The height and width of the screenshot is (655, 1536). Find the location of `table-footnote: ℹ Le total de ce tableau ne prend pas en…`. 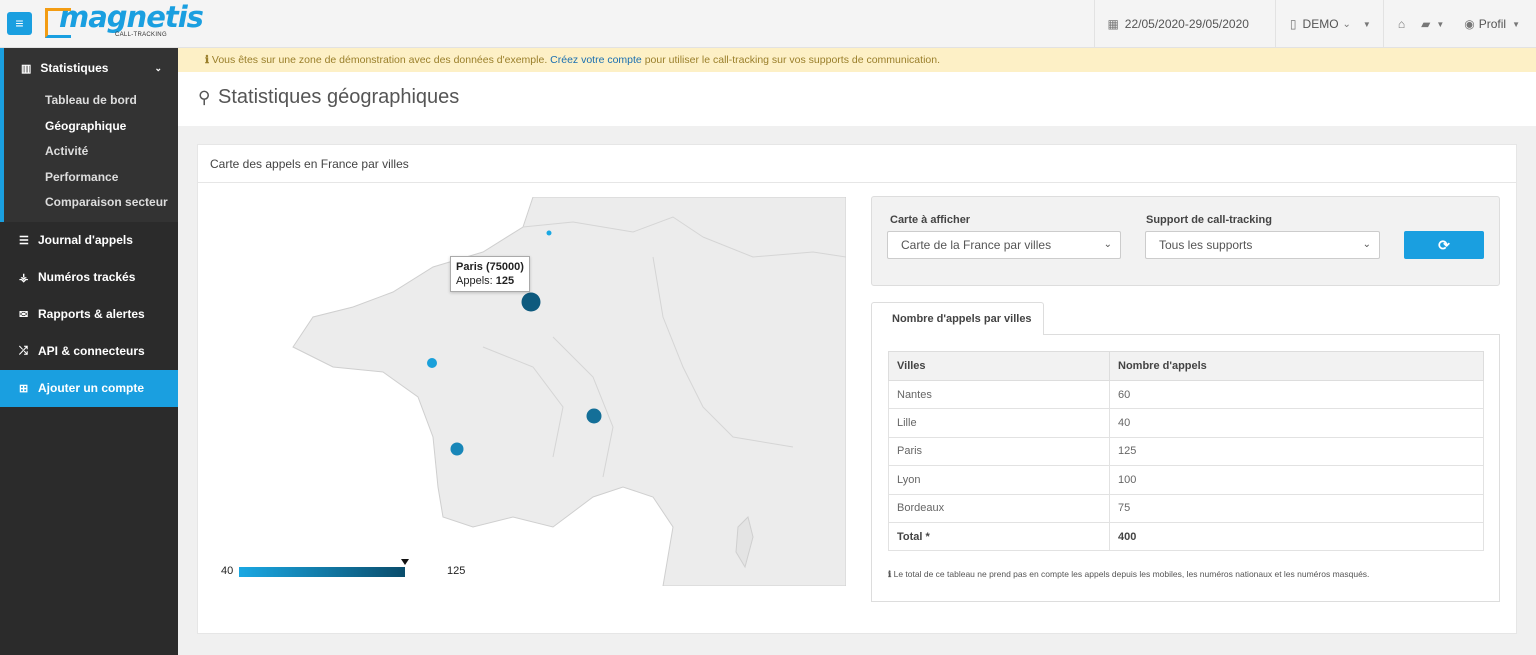

table-footnote: ℹ Le total de ce tableau ne prend pas en… is located at coordinates (1128, 574).